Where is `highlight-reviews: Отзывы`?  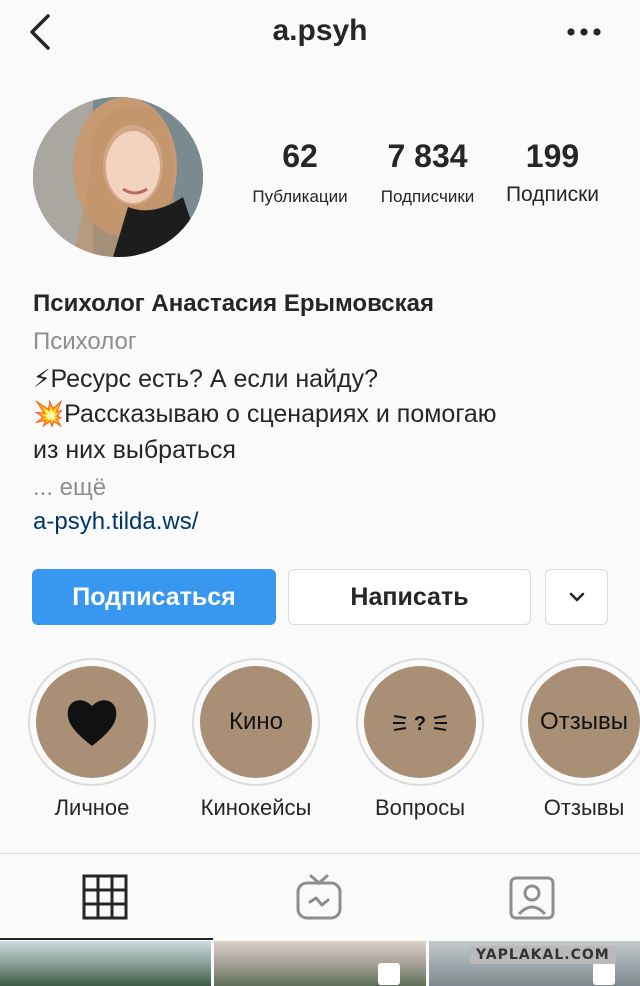
highlight-reviews: Отзывы is located at coordinates (580, 722).